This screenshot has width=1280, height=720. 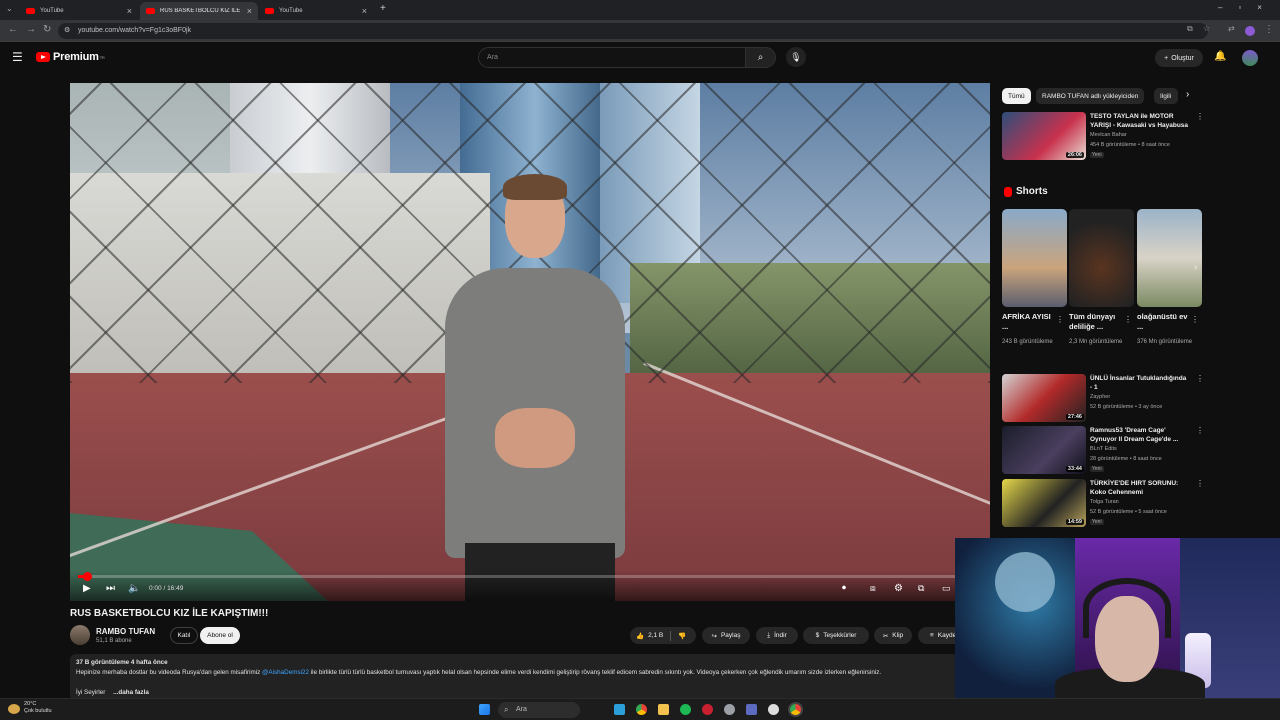 What do you see at coordinates (726, 635) in the screenshot?
I see `share-button: ↪ Paylaş` at bounding box center [726, 635].